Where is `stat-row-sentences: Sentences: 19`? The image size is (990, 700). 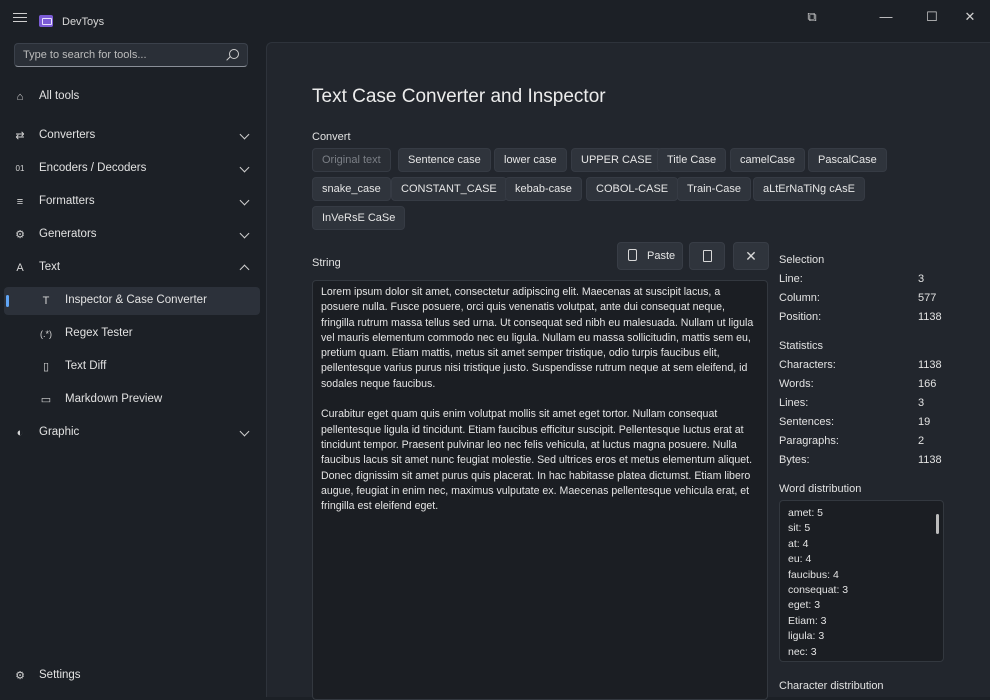
stat-row-sentences: Sentences: 19 is located at coordinates (864, 424).